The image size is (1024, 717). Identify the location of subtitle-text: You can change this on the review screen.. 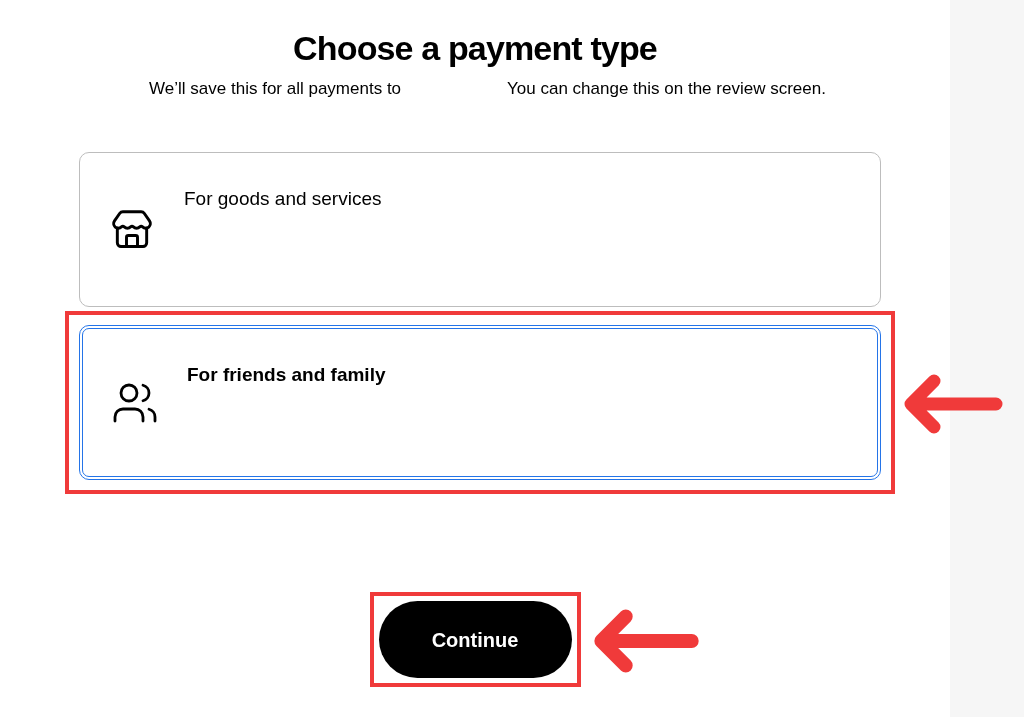
(666, 89).